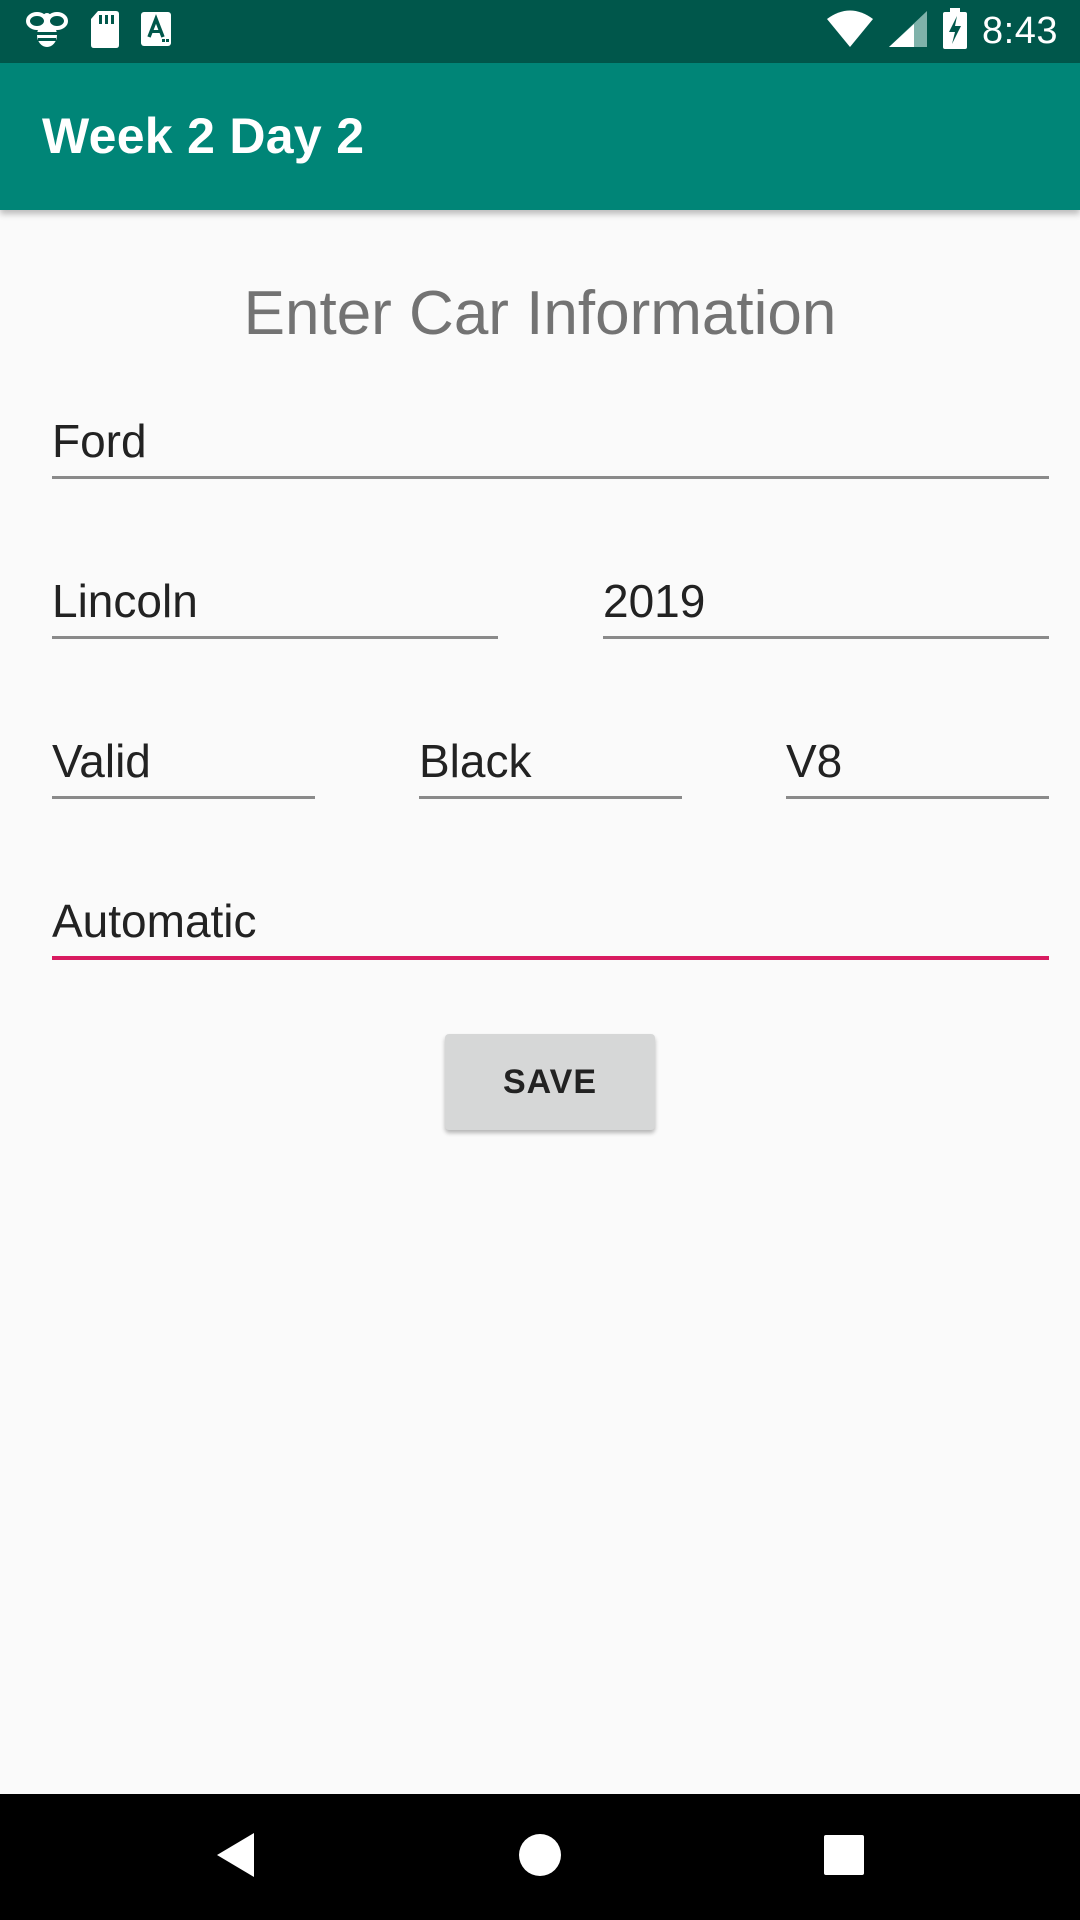 The height and width of the screenshot is (1920, 1080). Describe the element at coordinates (540, 313) in the screenshot. I see `form-heading: Enter Car Information` at that location.